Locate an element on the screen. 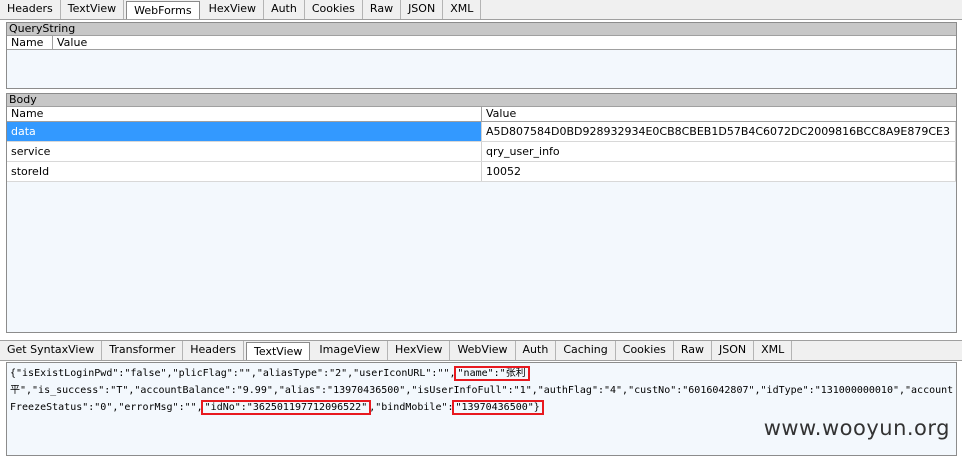  row-name: data is located at coordinates (244, 131).